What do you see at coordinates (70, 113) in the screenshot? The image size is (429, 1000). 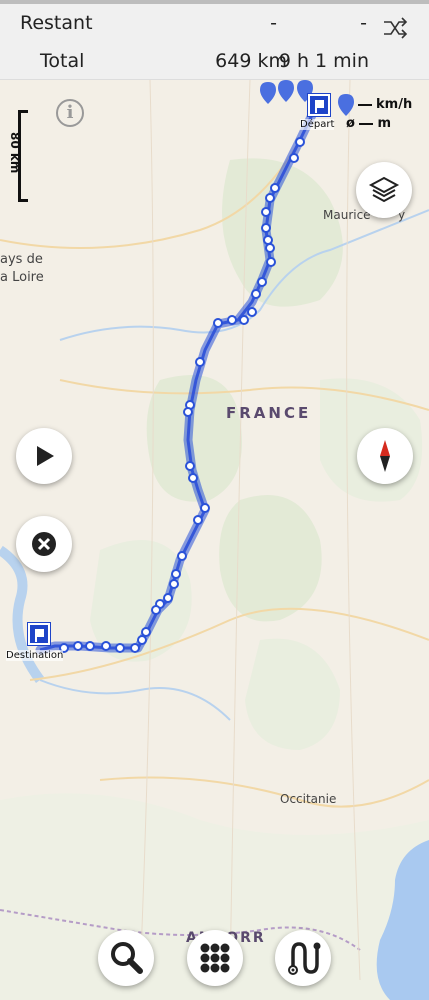 I see `info-icon: i` at bounding box center [70, 113].